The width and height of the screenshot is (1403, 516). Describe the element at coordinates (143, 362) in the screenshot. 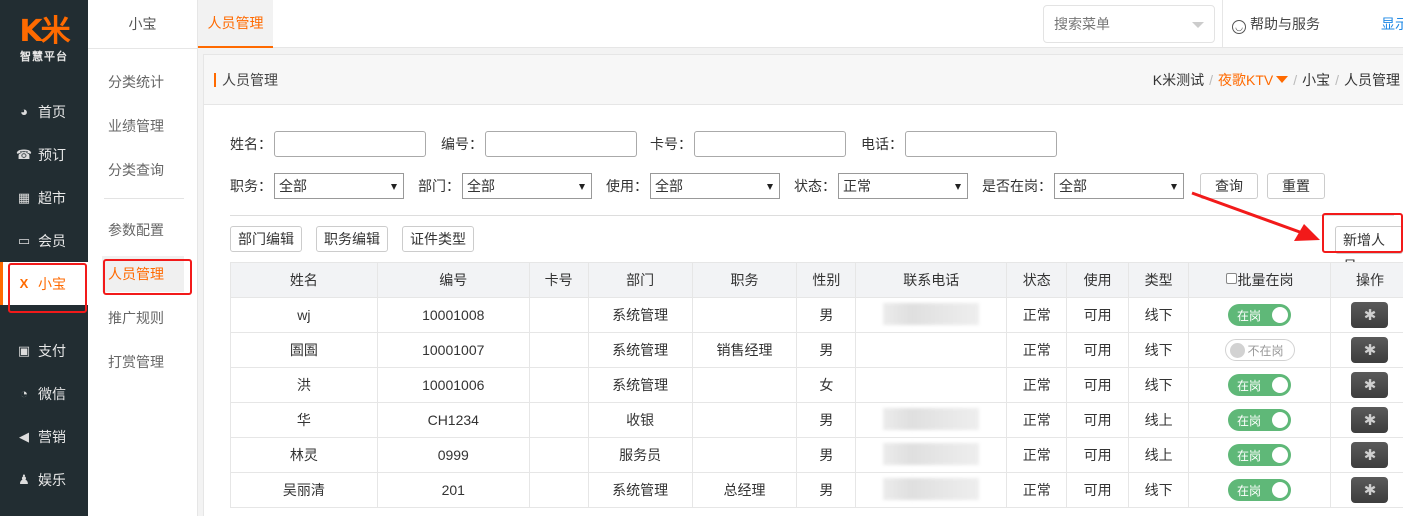

I see `submenu-item-6: 打赏管理` at that location.